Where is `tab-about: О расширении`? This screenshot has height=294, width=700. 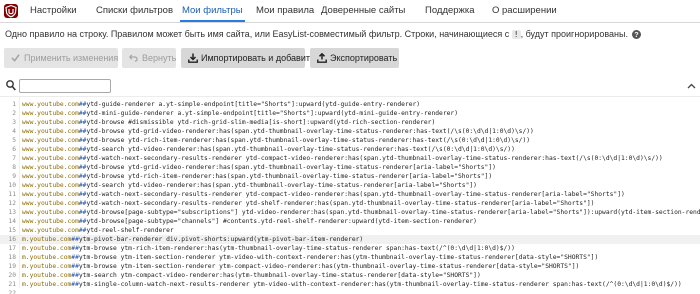 tab-about: О расширении is located at coordinates (524, 11).